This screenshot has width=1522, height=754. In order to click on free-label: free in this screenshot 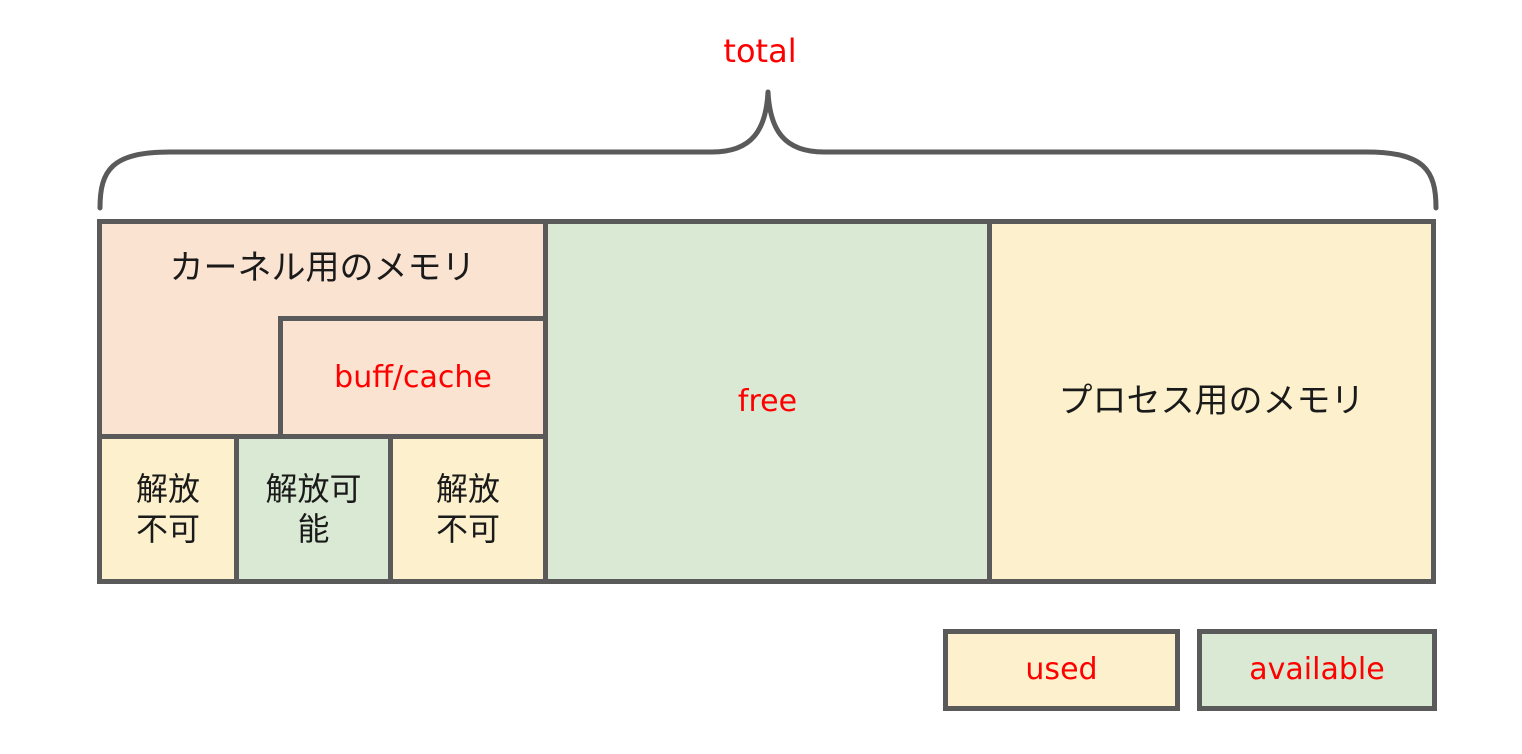, I will do `click(767, 401)`.